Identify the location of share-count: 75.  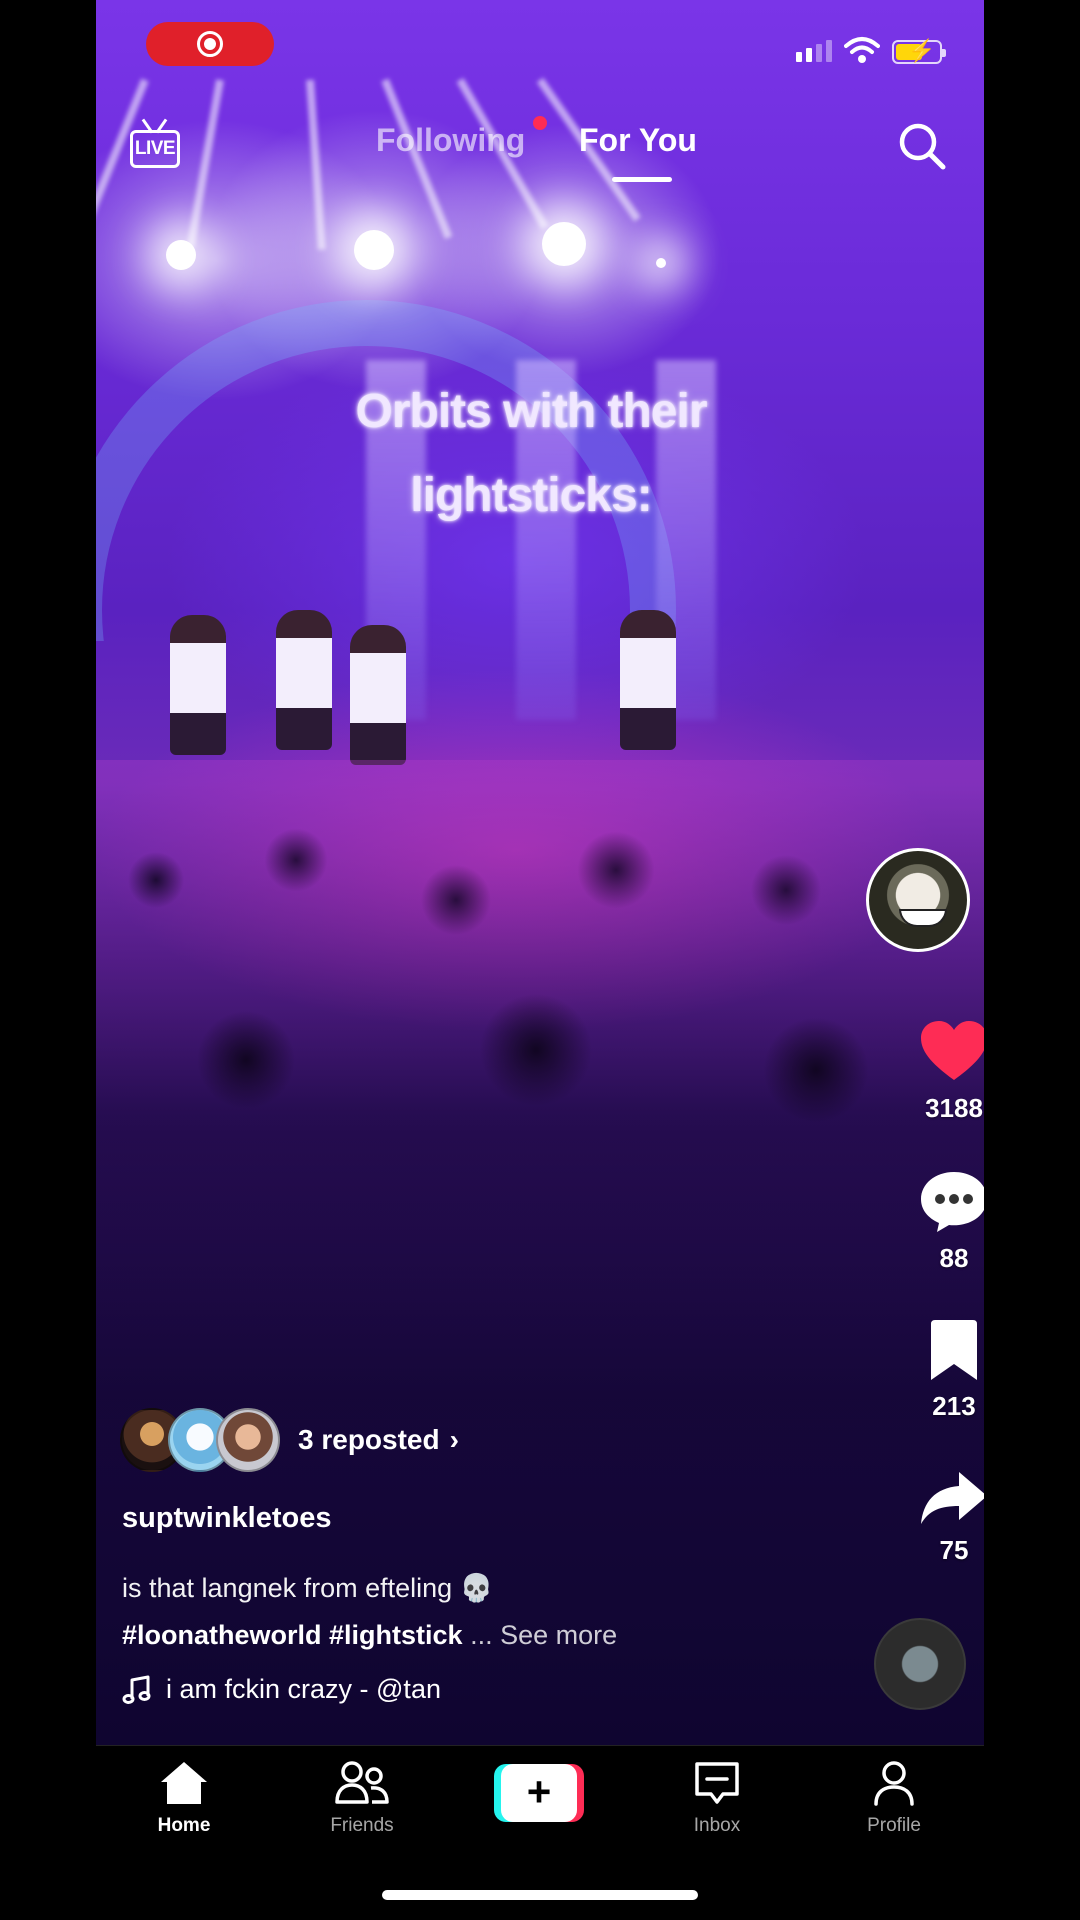
(954, 1550).